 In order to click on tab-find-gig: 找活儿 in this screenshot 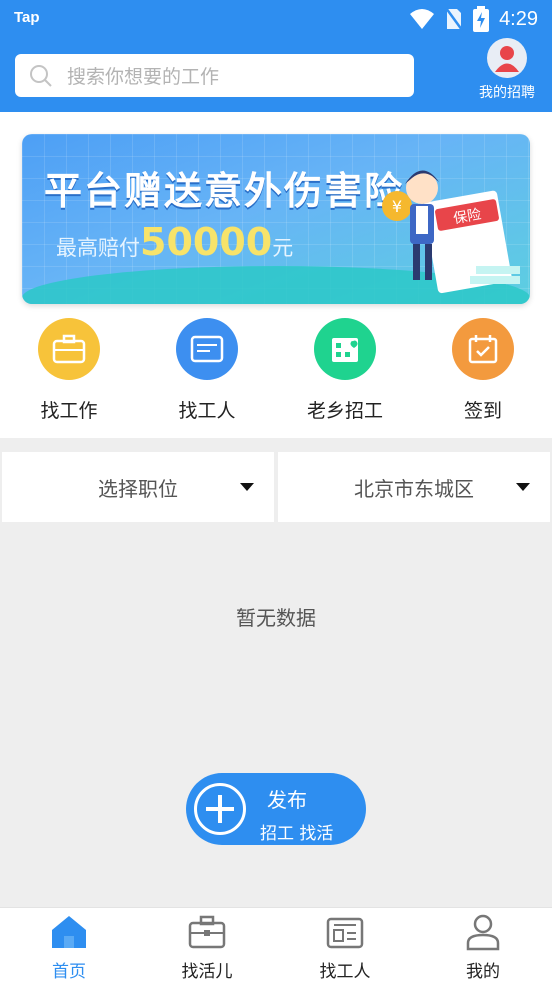, I will do `click(207, 946)`.